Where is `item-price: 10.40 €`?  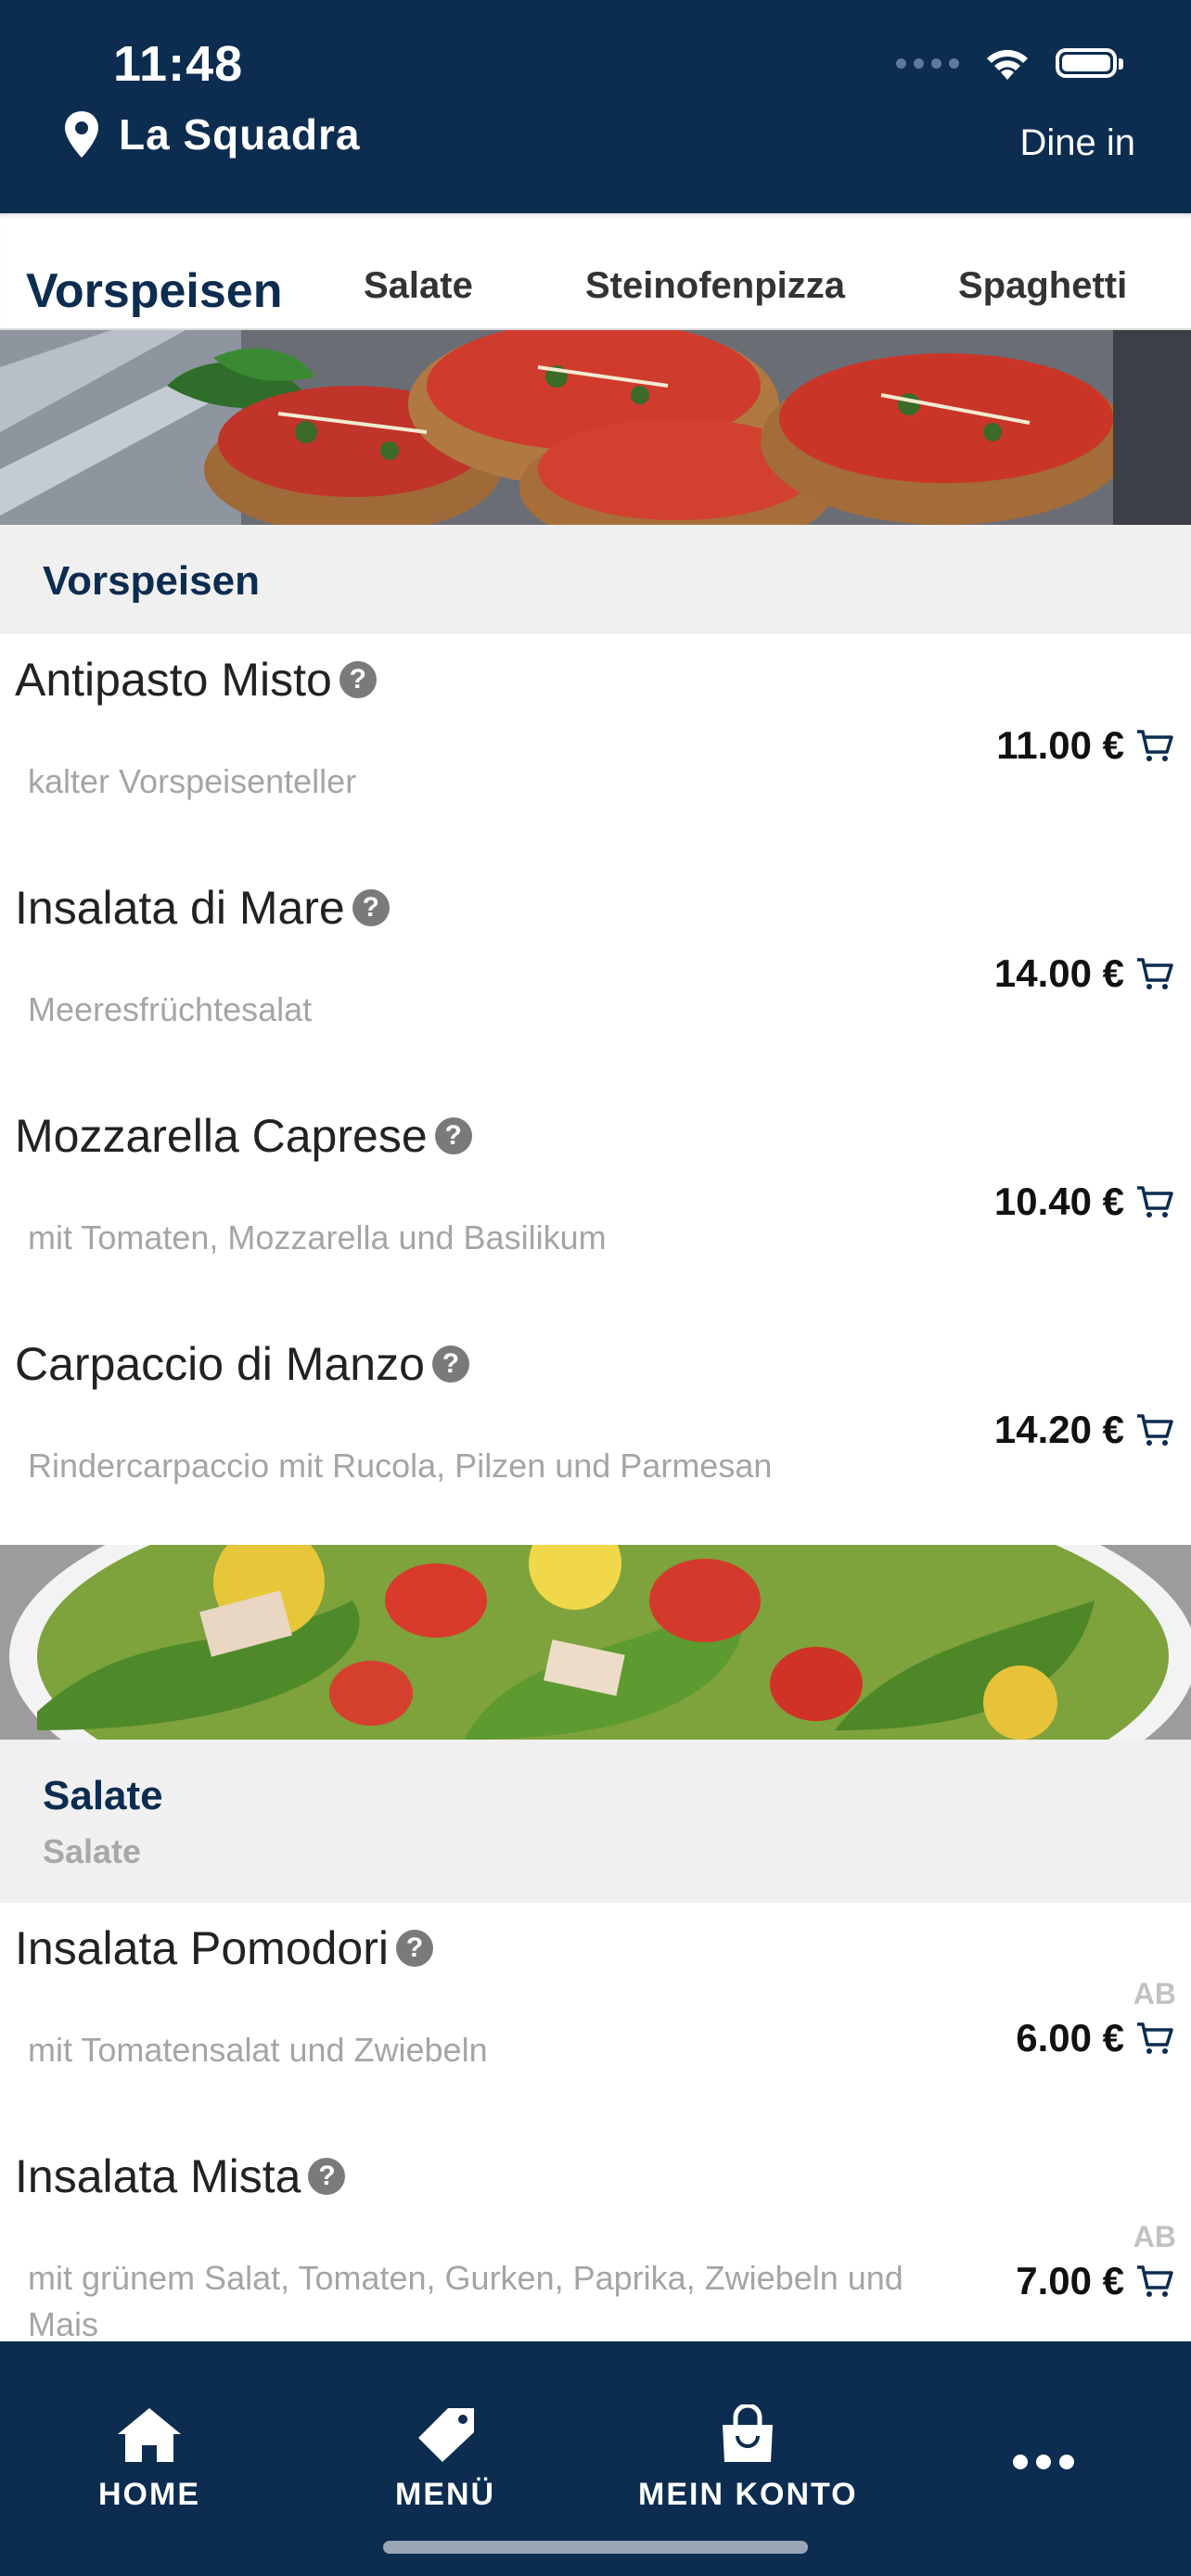
item-price: 10.40 € is located at coordinates (1058, 1202).